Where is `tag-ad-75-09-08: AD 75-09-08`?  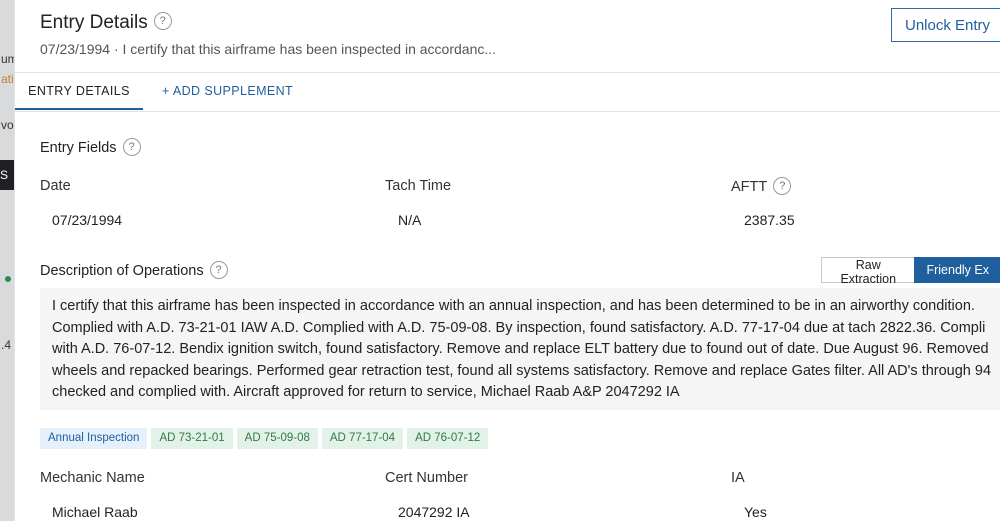 tag-ad-75-09-08: AD 75-09-08 is located at coordinates (277, 438).